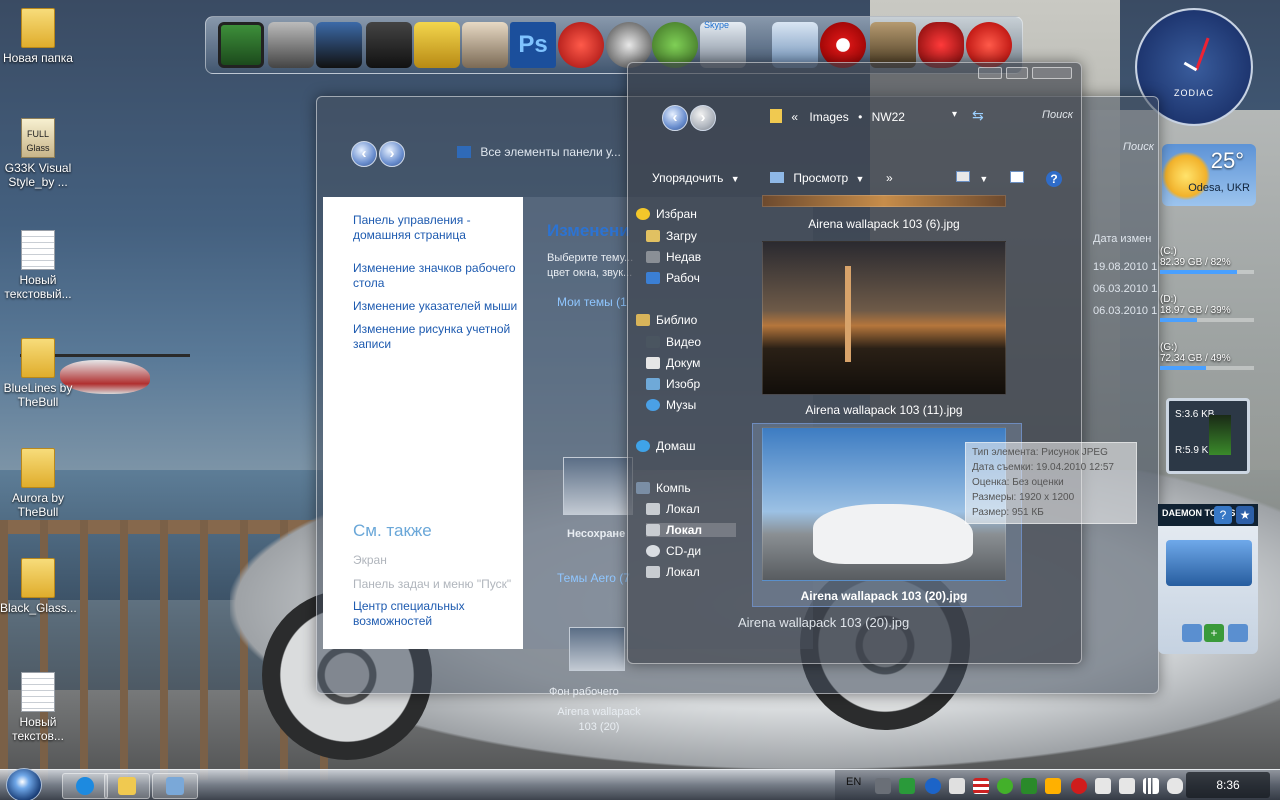 Image resolution: width=1280 pixels, height=800 pixels. What do you see at coordinates (339, 45) in the screenshot?
I see `media-center-icon` at bounding box center [339, 45].